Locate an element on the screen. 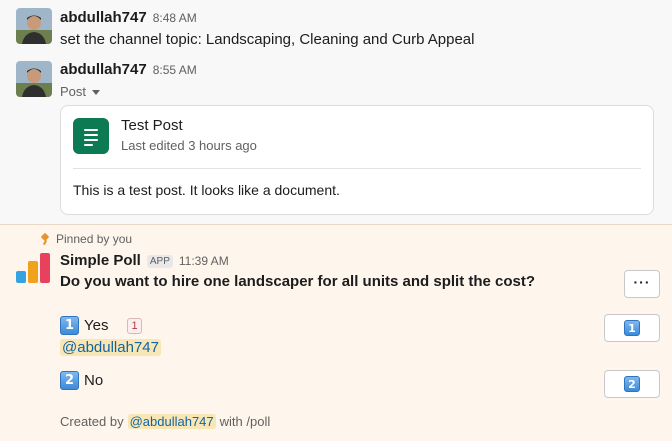 This screenshot has width=672, height=441. pinned-indicator: Pinned by you is located at coordinates (86, 239).